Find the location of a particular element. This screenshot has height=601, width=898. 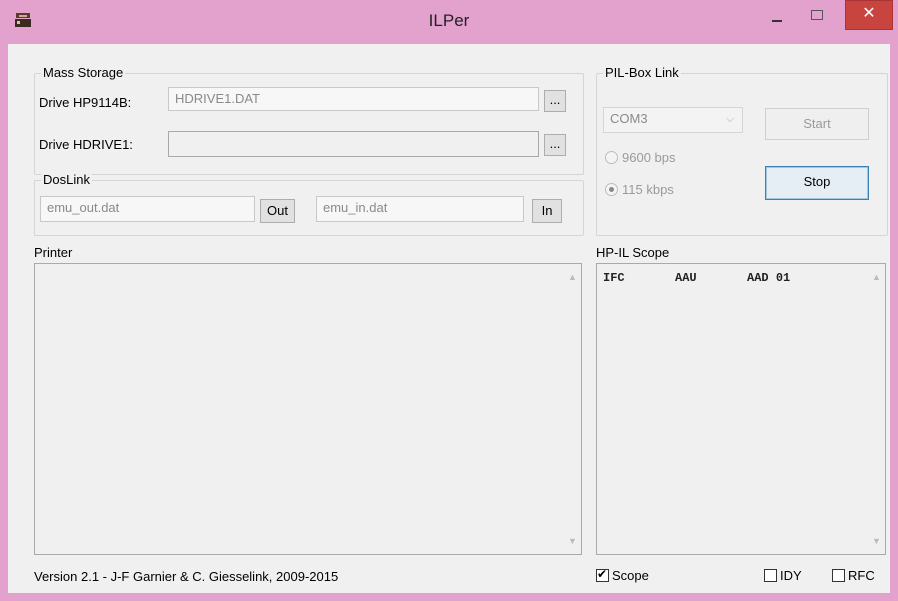

minimize-icon is located at coordinates (777, 21).